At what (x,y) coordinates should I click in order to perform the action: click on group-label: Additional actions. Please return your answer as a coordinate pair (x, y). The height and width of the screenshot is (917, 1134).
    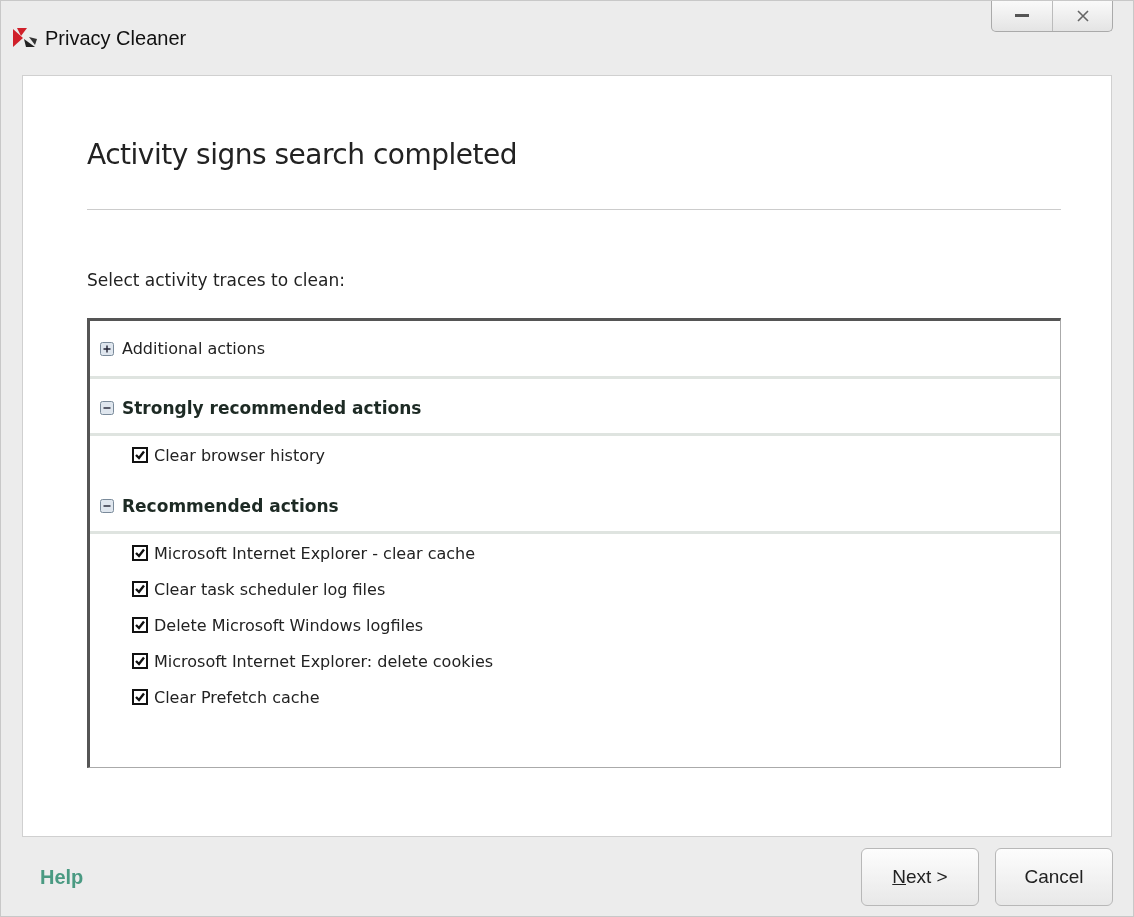
    Looking at the image, I should click on (193, 348).